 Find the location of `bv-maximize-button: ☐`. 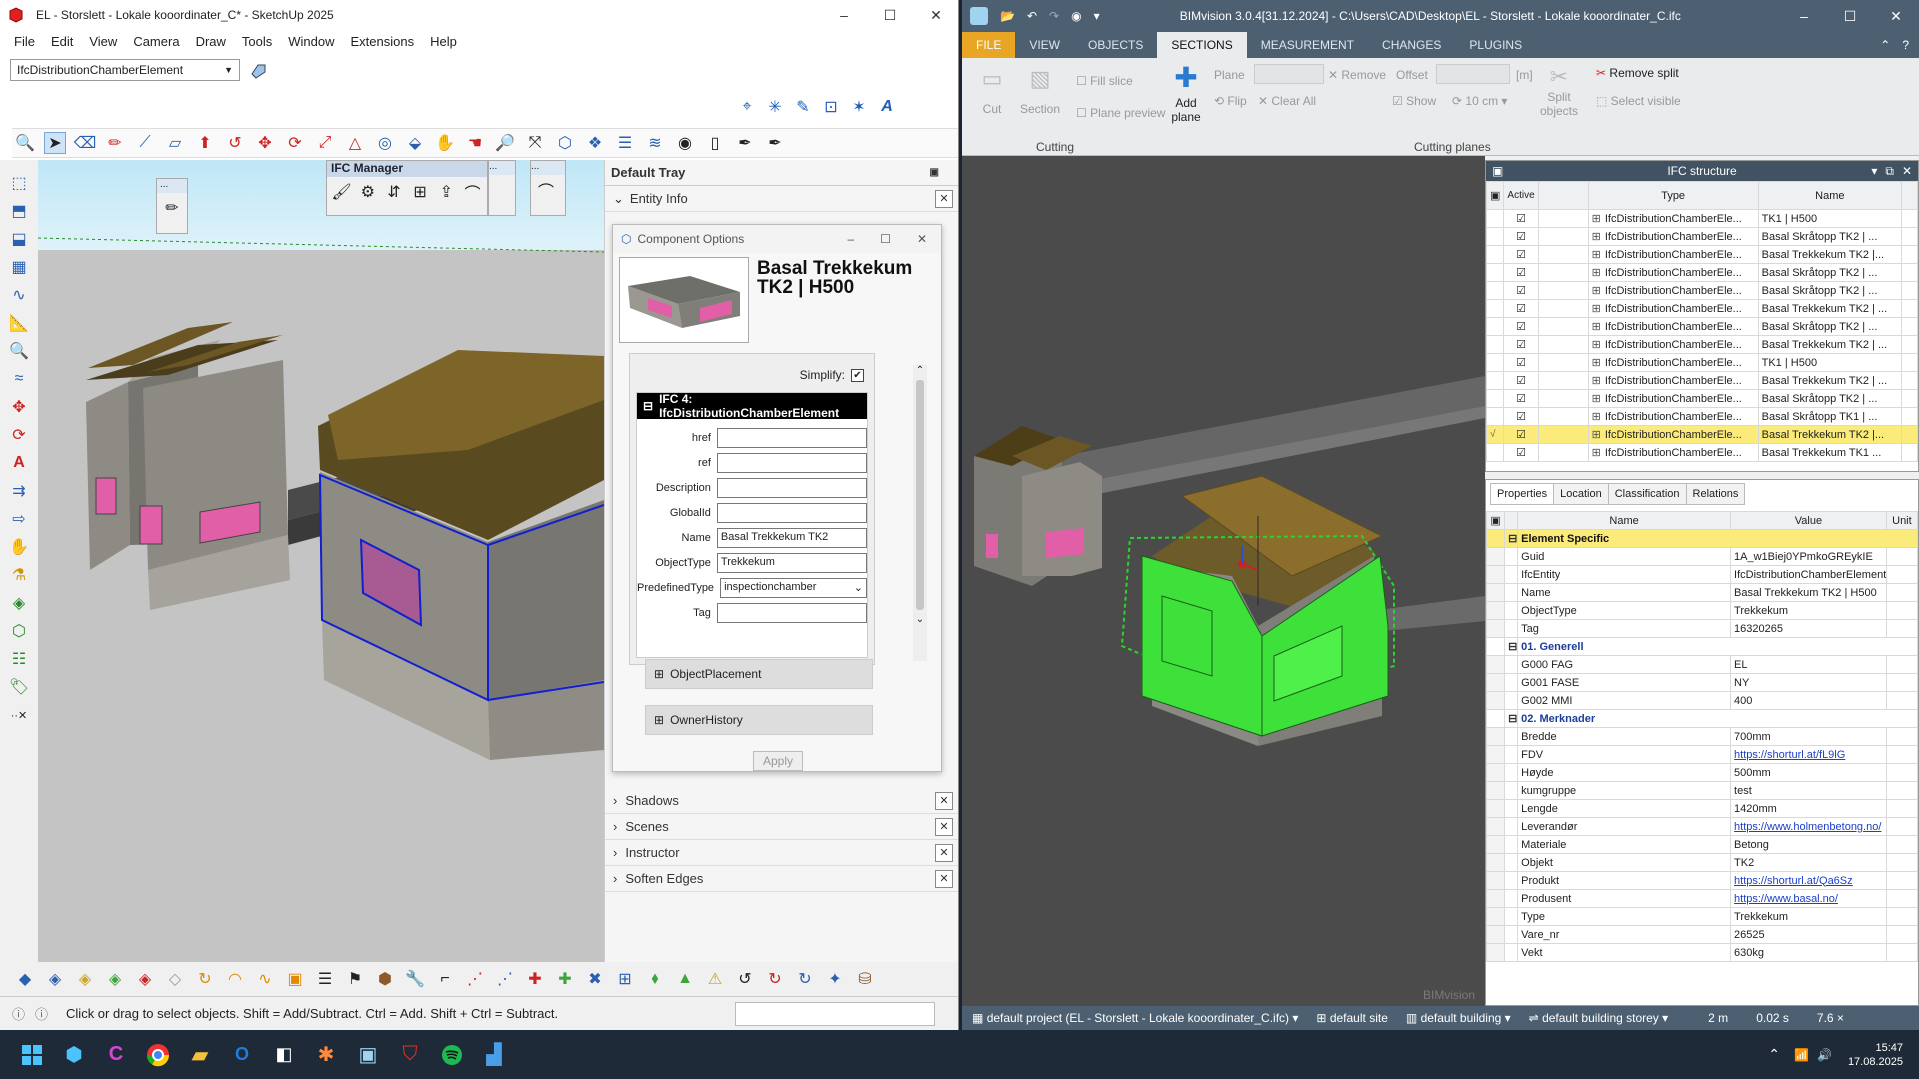

bv-maximize-button: ☐ is located at coordinates (1850, 16).